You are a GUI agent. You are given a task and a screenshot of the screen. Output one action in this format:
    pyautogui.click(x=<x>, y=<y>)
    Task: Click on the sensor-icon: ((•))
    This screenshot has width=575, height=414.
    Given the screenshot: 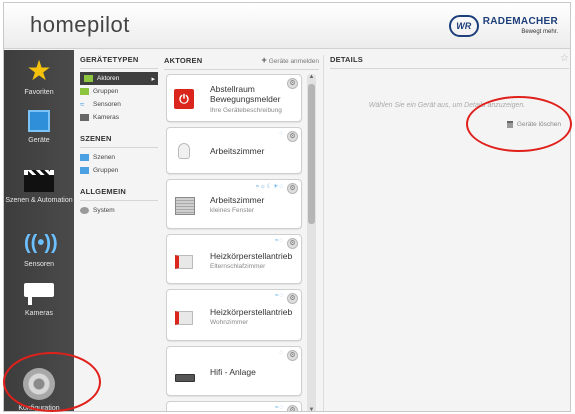 What is the action you would take?
    pyautogui.click(x=41, y=243)
    